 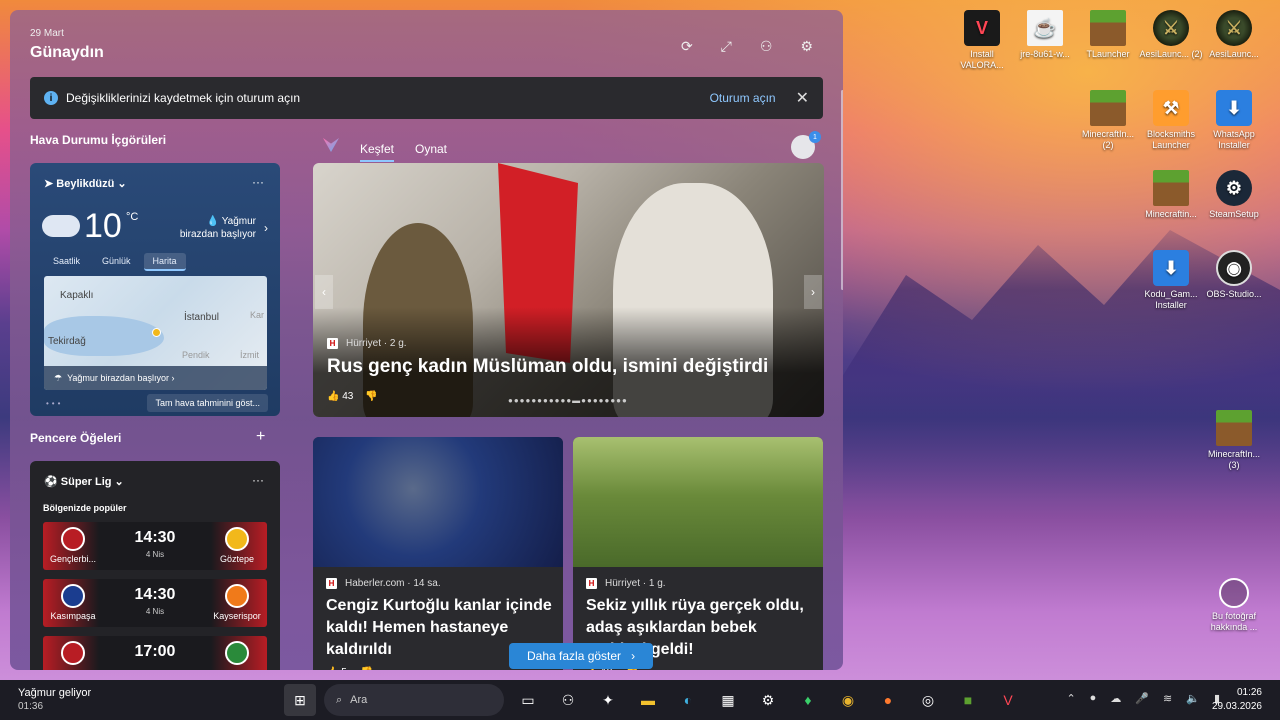 I want to click on store-icon: ▦, so click(x=728, y=700).